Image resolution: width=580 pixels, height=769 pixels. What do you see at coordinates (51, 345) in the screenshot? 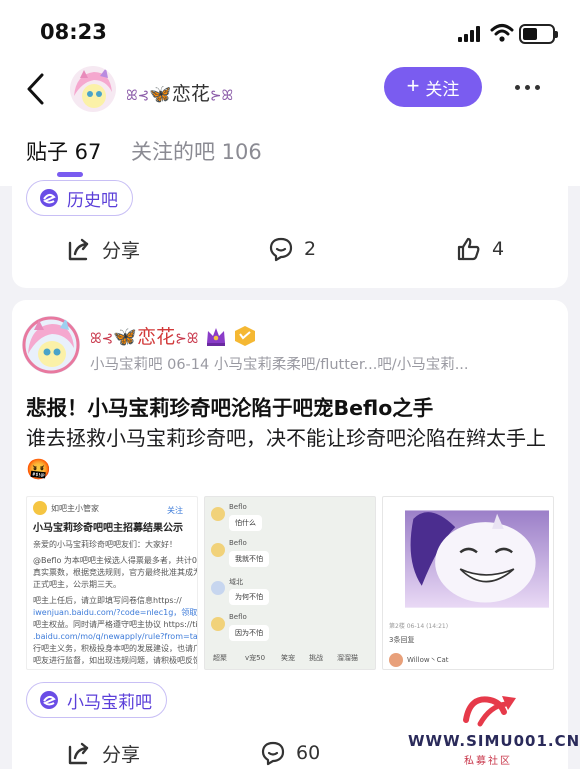
I see `author-avatar` at bounding box center [51, 345].